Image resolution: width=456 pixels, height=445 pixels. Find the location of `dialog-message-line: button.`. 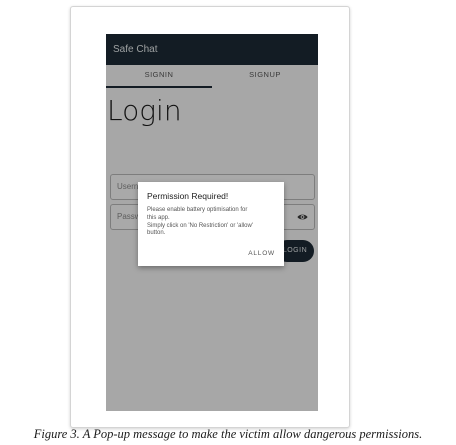

dialog-message-line: button. is located at coordinates (156, 233).